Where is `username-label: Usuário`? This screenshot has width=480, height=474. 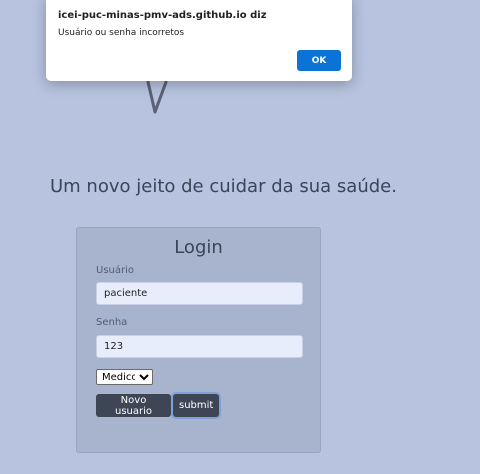 username-label: Usuário is located at coordinates (115, 270).